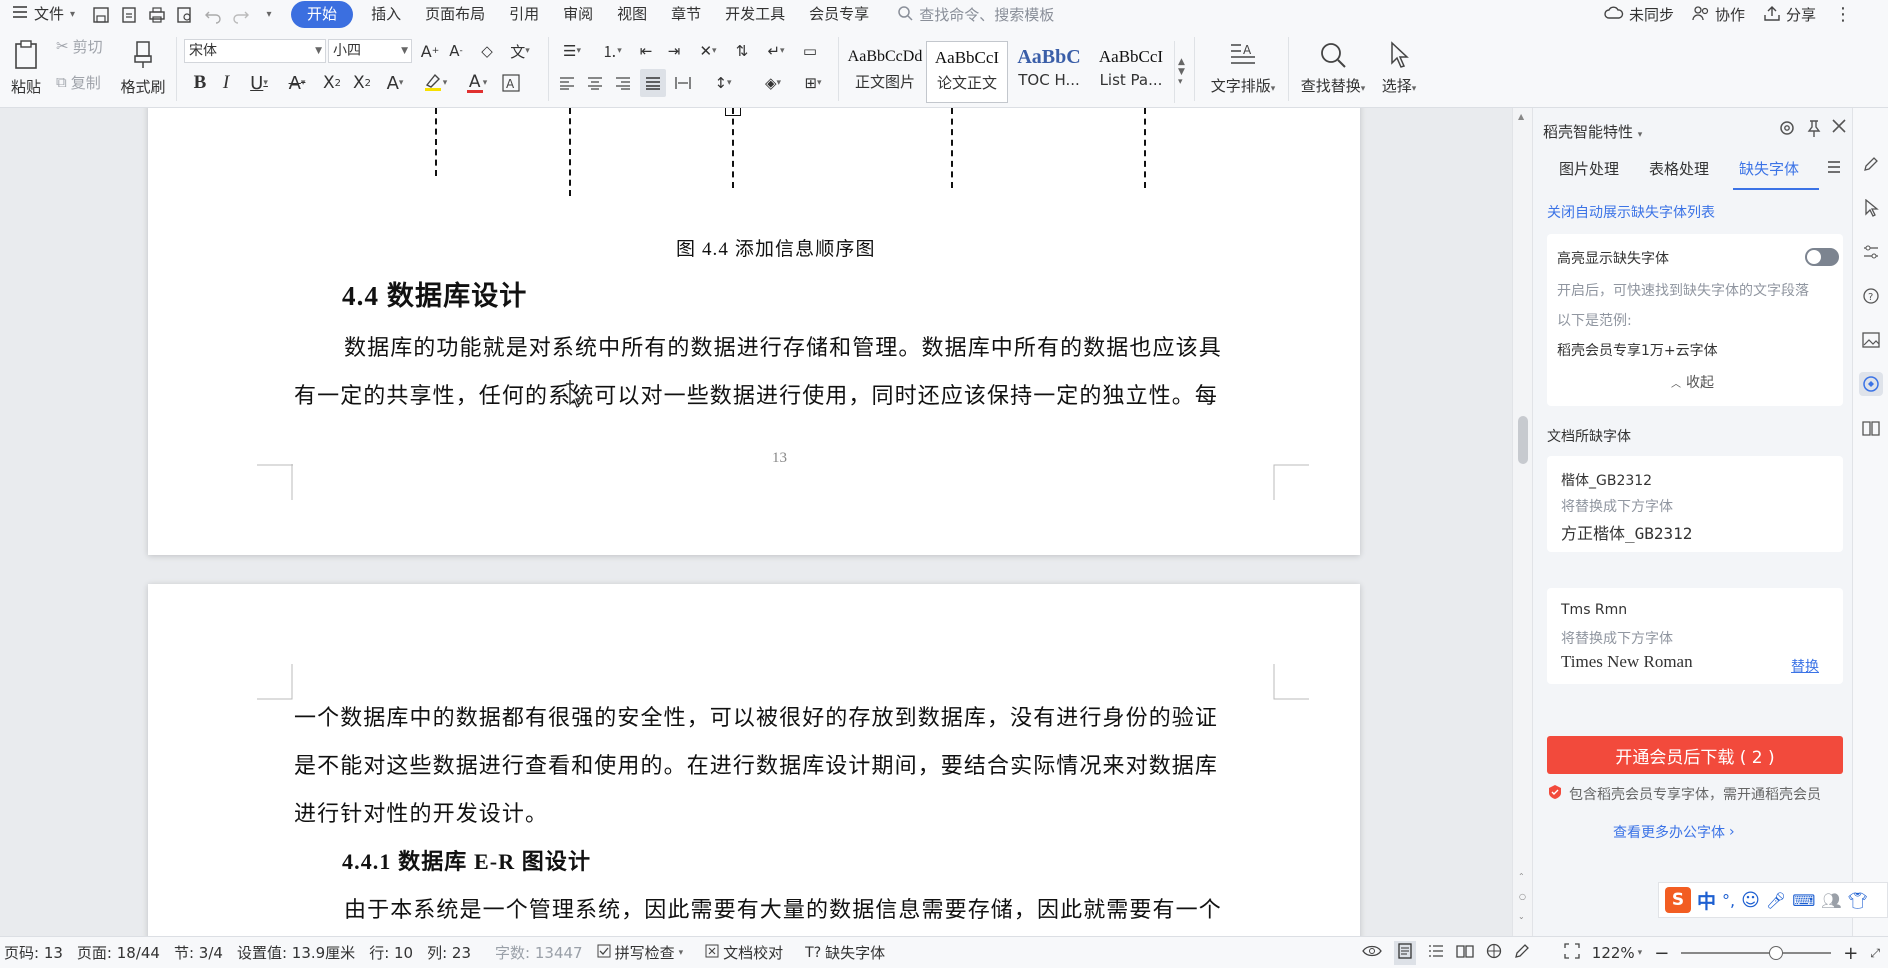  I want to click on panel-title: 稻壳智能特性 ▾, so click(1592, 131).